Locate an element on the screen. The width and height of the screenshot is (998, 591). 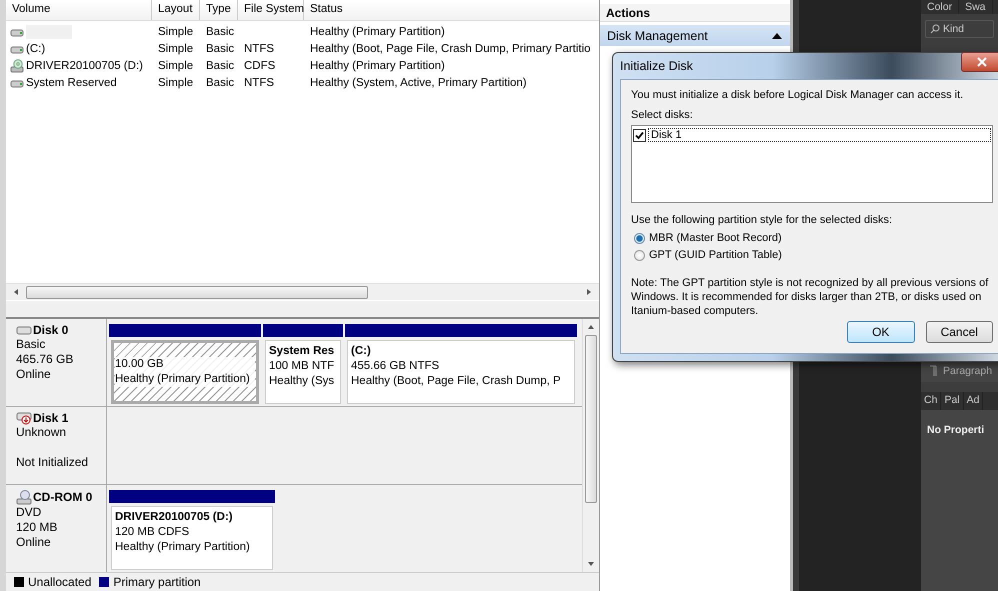
horizontal-scrollbar is located at coordinates (302, 291).